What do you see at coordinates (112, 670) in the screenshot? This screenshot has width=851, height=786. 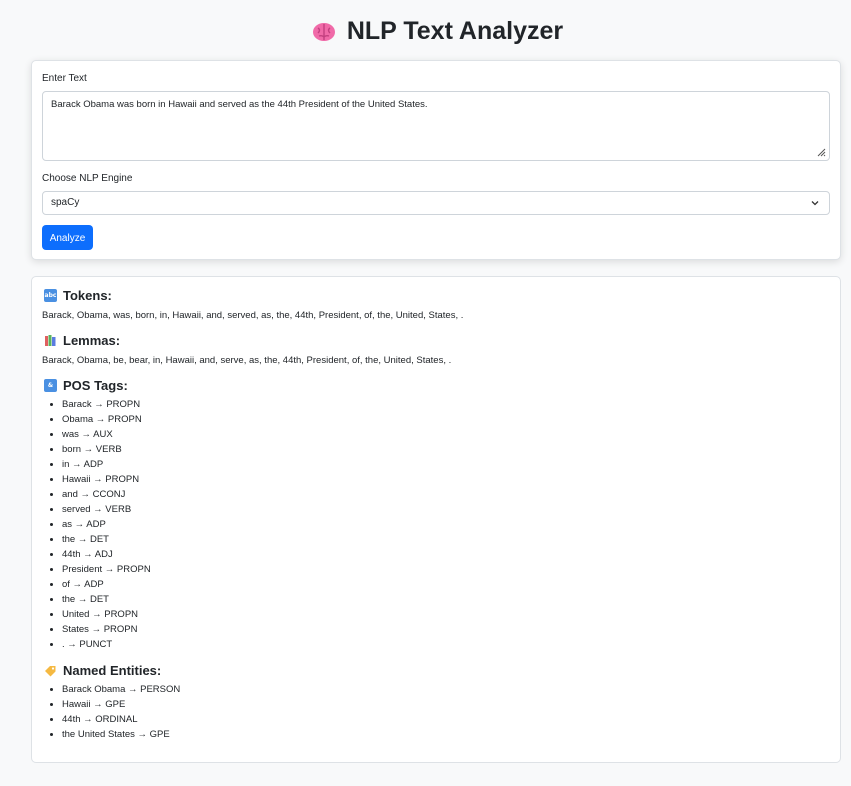 I see `entities-heading-text: Named Entities:` at bounding box center [112, 670].